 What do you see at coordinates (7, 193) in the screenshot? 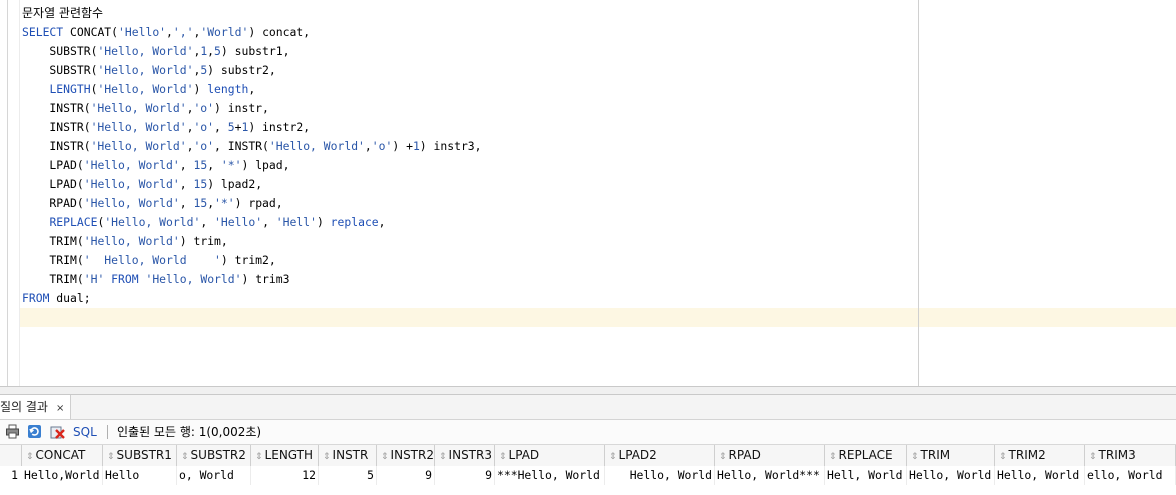
I see `gutter-divider` at bounding box center [7, 193].